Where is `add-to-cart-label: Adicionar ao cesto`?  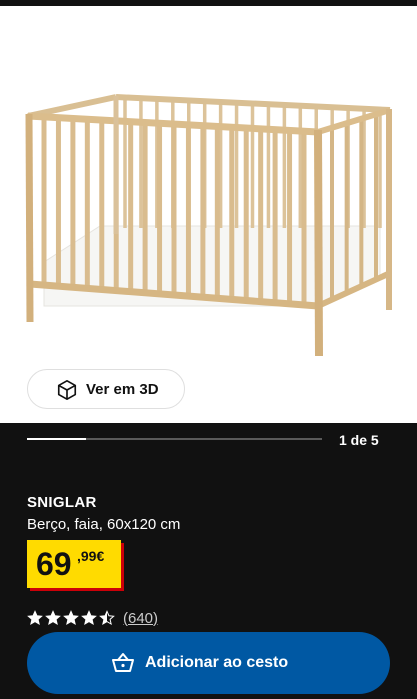
add-to-cart-label: Adicionar ao cesto is located at coordinates (217, 662).